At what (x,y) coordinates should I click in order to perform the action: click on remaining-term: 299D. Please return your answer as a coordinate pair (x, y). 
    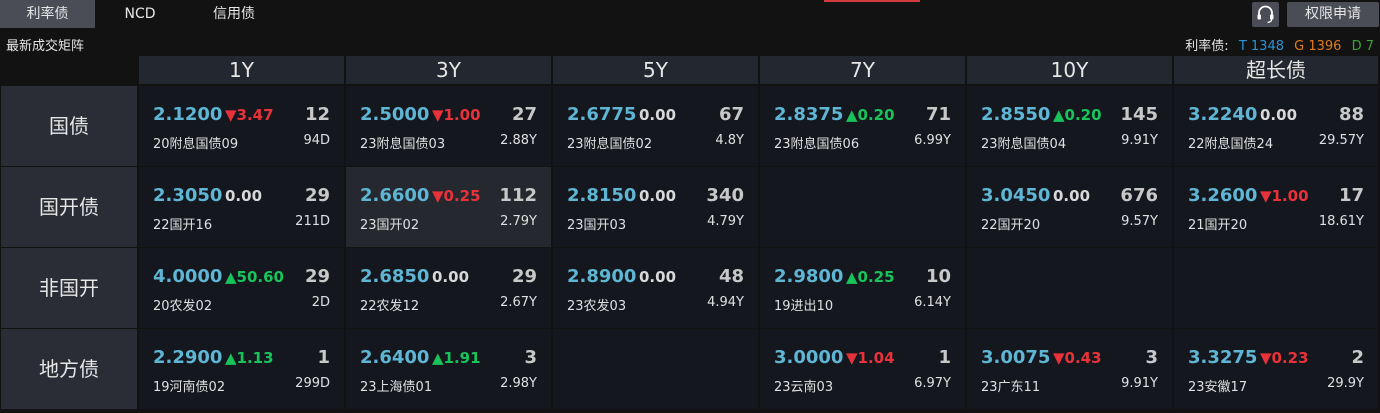
    Looking at the image, I should click on (312, 383).